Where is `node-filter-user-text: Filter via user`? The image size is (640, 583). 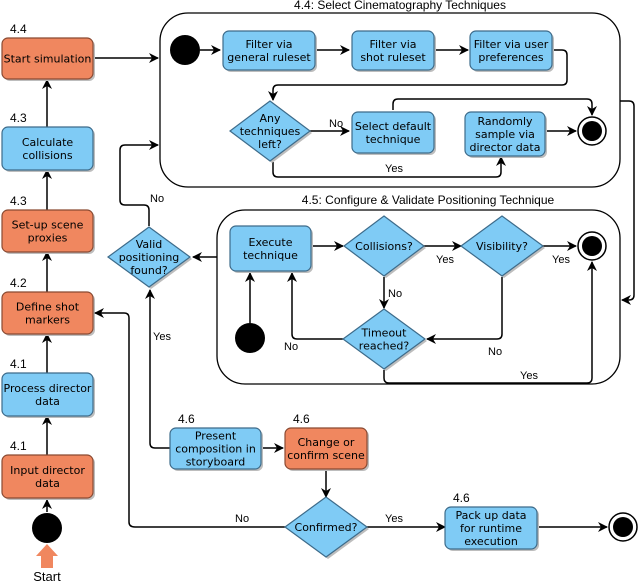 node-filter-user-text: Filter via user is located at coordinates (511, 44).